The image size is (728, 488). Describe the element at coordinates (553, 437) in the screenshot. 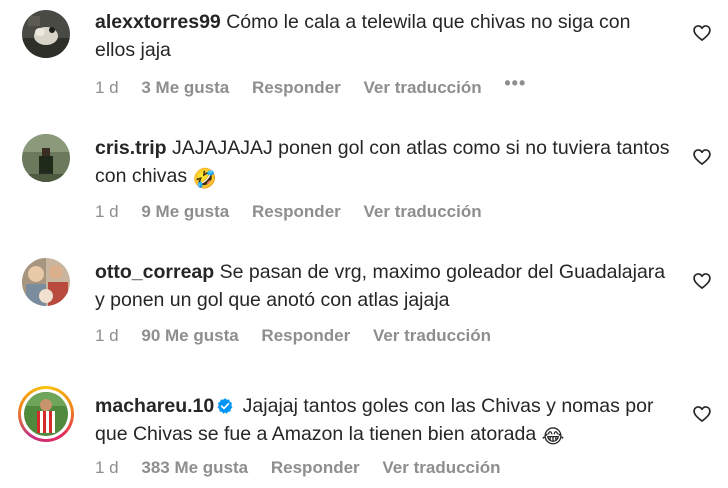

I see `laughing-emoji-icon: 😂` at that location.